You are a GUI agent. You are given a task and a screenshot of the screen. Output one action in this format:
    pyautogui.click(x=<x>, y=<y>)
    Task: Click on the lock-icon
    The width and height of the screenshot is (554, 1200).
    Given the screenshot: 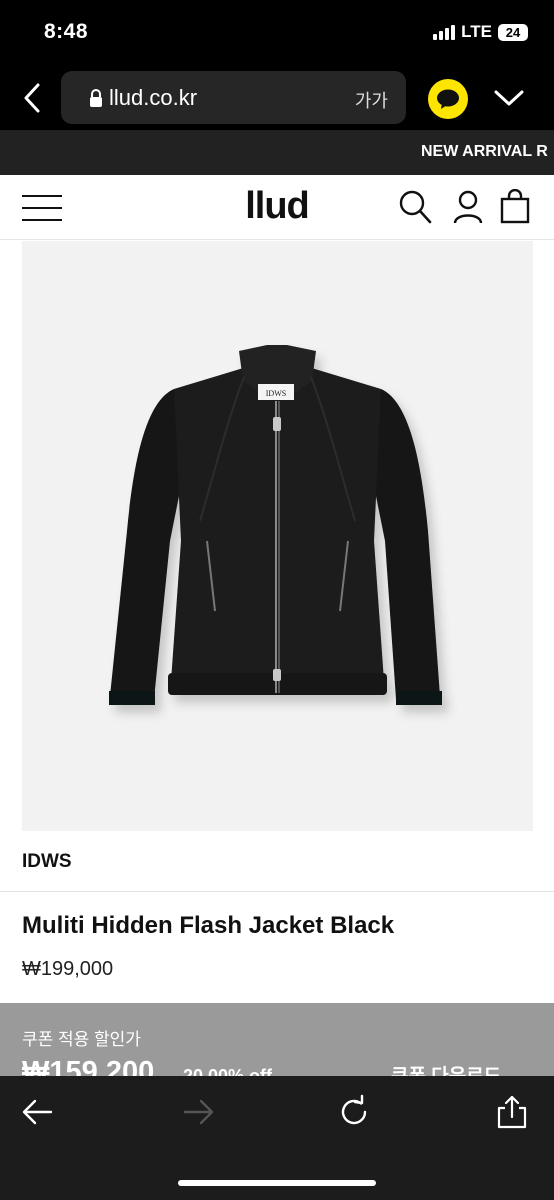 What is the action you would take?
    pyautogui.click(x=96, y=98)
    